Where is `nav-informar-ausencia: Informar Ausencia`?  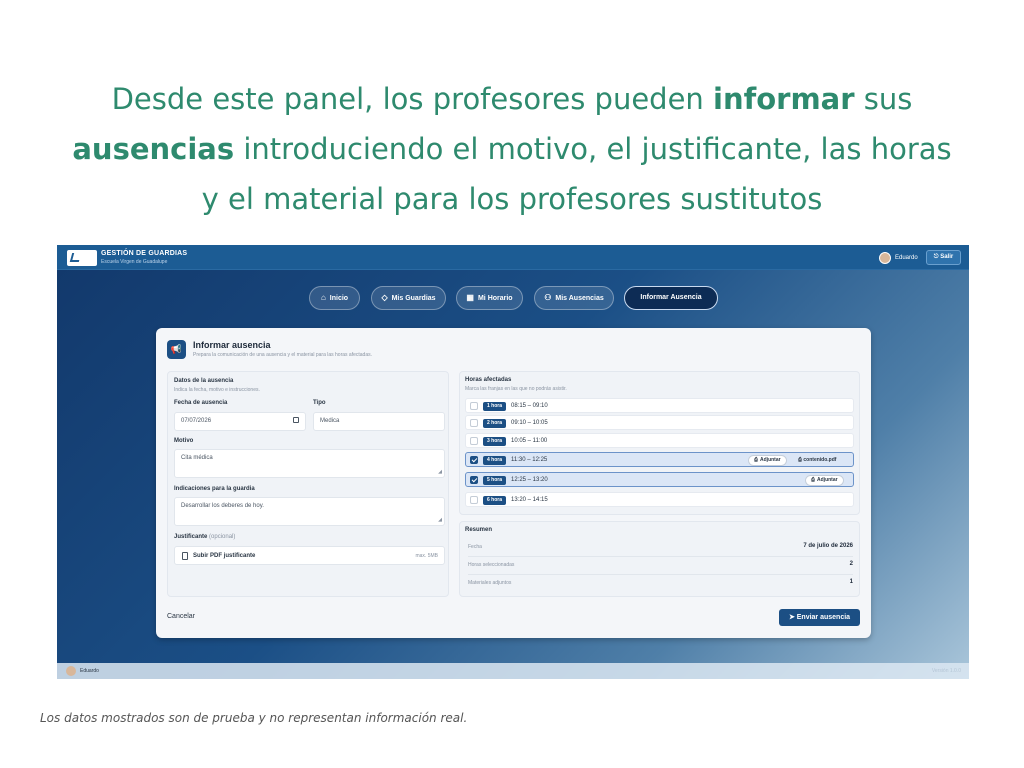 nav-informar-ausencia: Informar Ausencia is located at coordinates (671, 298).